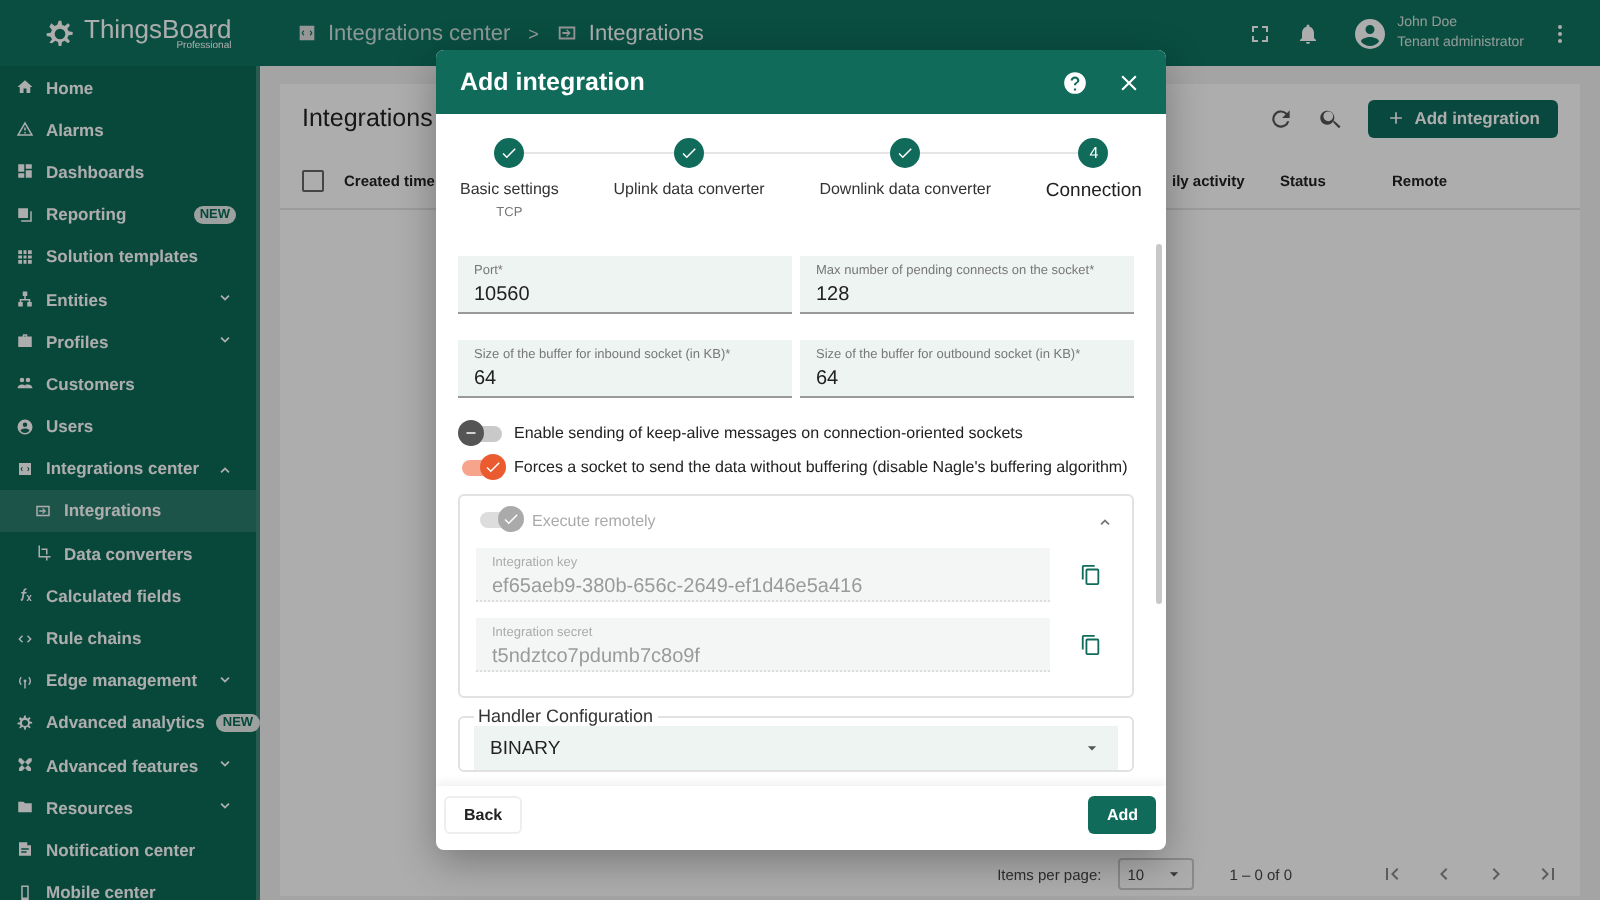 This screenshot has width=1600, height=900. I want to click on group-legend: Handler Configuration, so click(566, 716).